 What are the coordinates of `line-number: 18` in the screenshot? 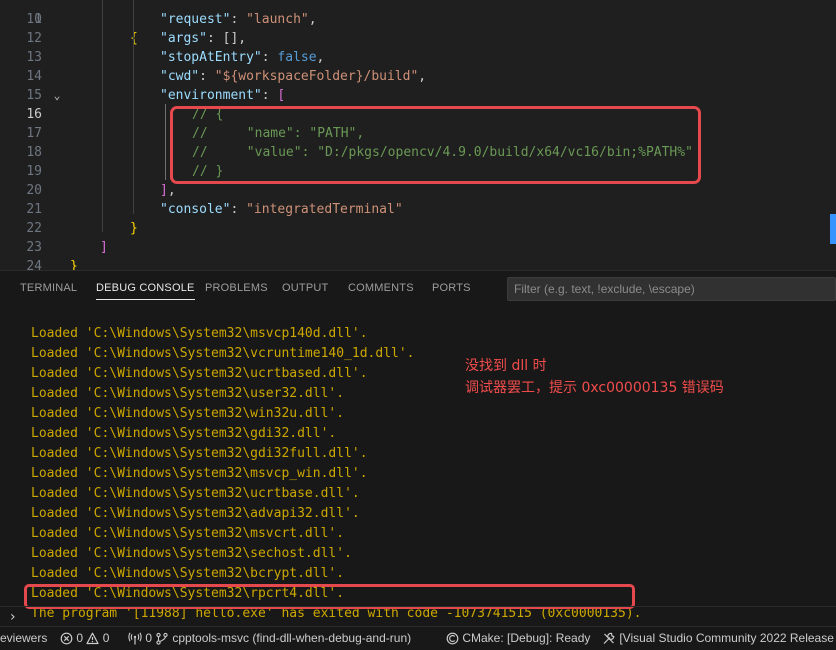 It's located at (34, 152).